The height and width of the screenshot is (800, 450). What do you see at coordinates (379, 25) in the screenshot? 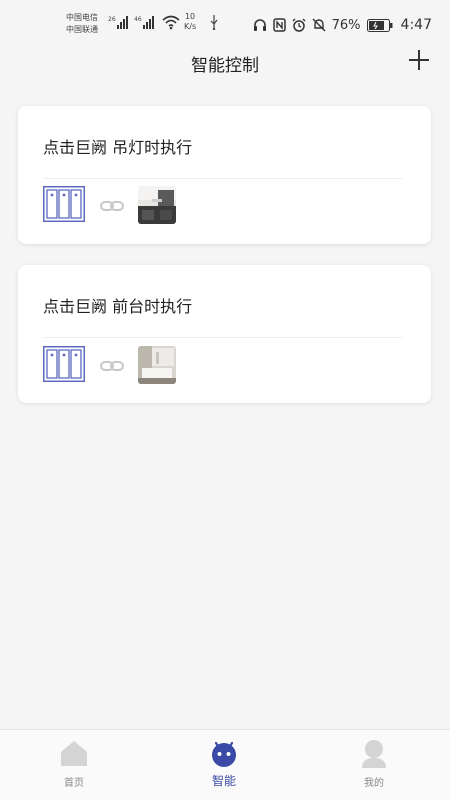
I see `battery-icon` at bounding box center [379, 25].